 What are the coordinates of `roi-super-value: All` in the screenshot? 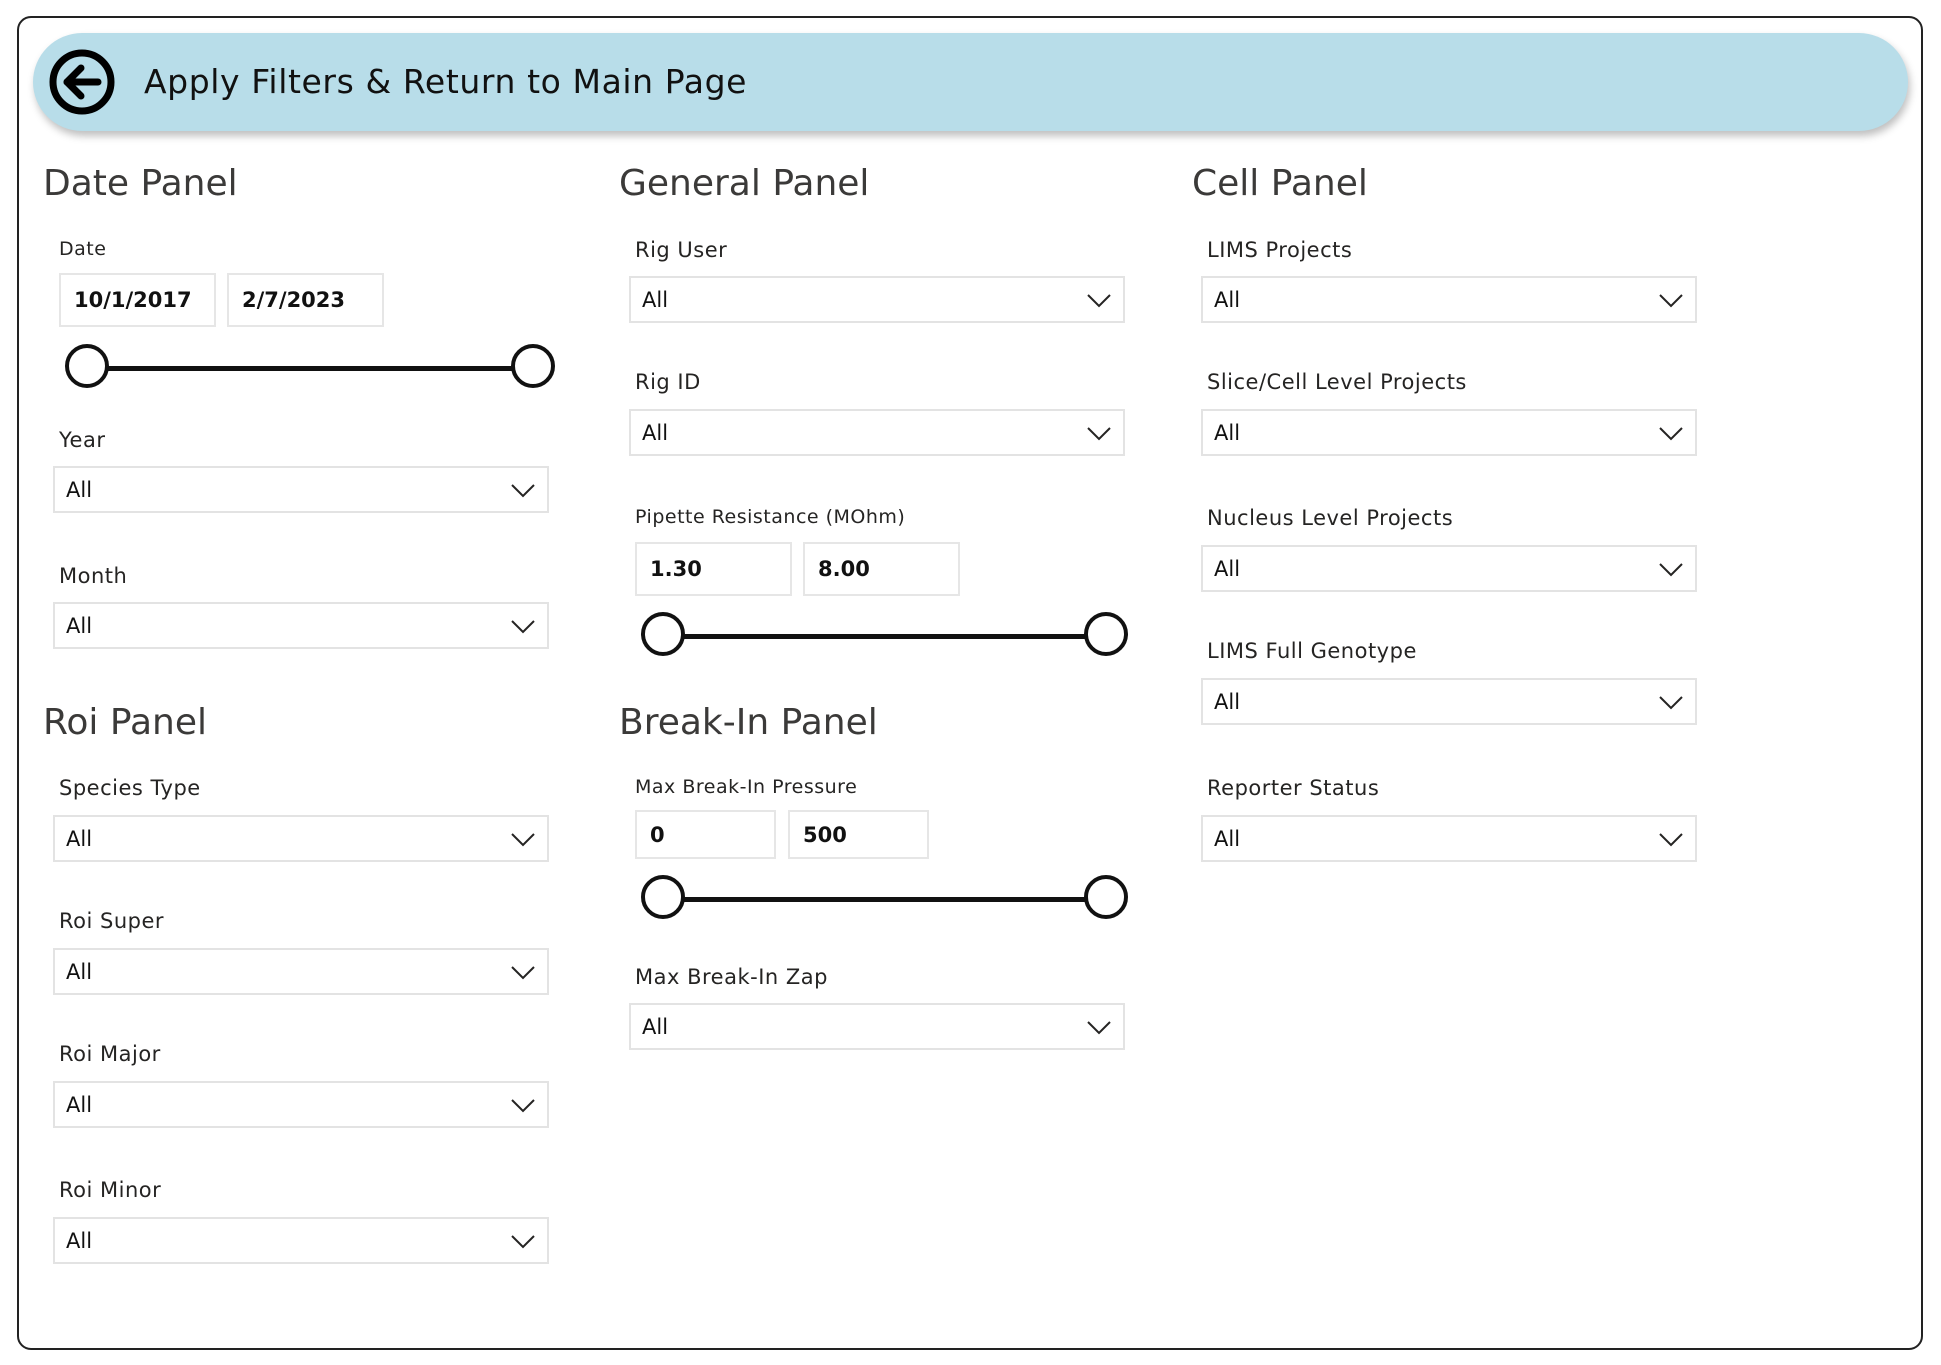 It's located at (79, 972).